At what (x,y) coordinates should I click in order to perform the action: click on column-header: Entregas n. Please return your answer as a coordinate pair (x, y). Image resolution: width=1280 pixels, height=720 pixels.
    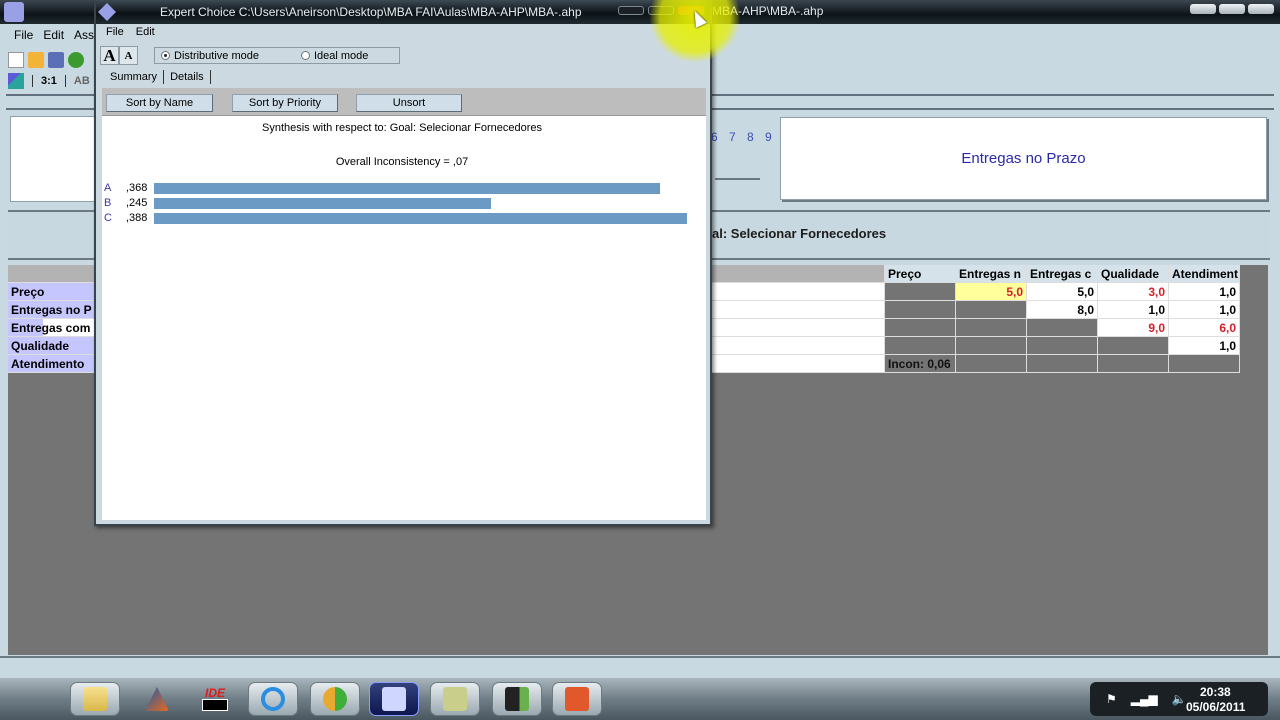
    Looking at the image, I should click on (991, 274).